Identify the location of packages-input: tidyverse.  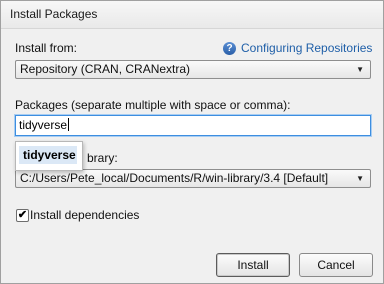
(193, 125).